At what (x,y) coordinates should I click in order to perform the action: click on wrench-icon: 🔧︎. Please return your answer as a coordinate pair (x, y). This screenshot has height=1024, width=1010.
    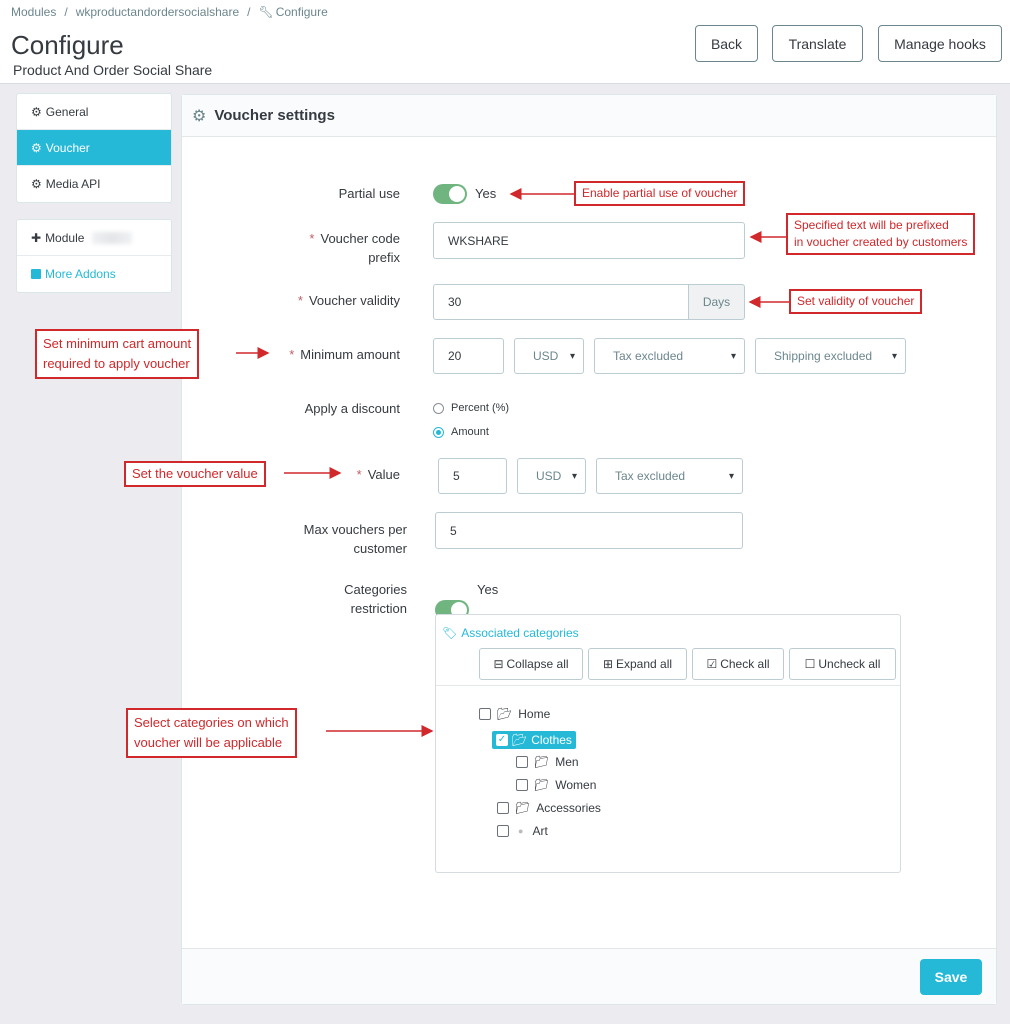
    Looking at the image, I should click on (266, 12).